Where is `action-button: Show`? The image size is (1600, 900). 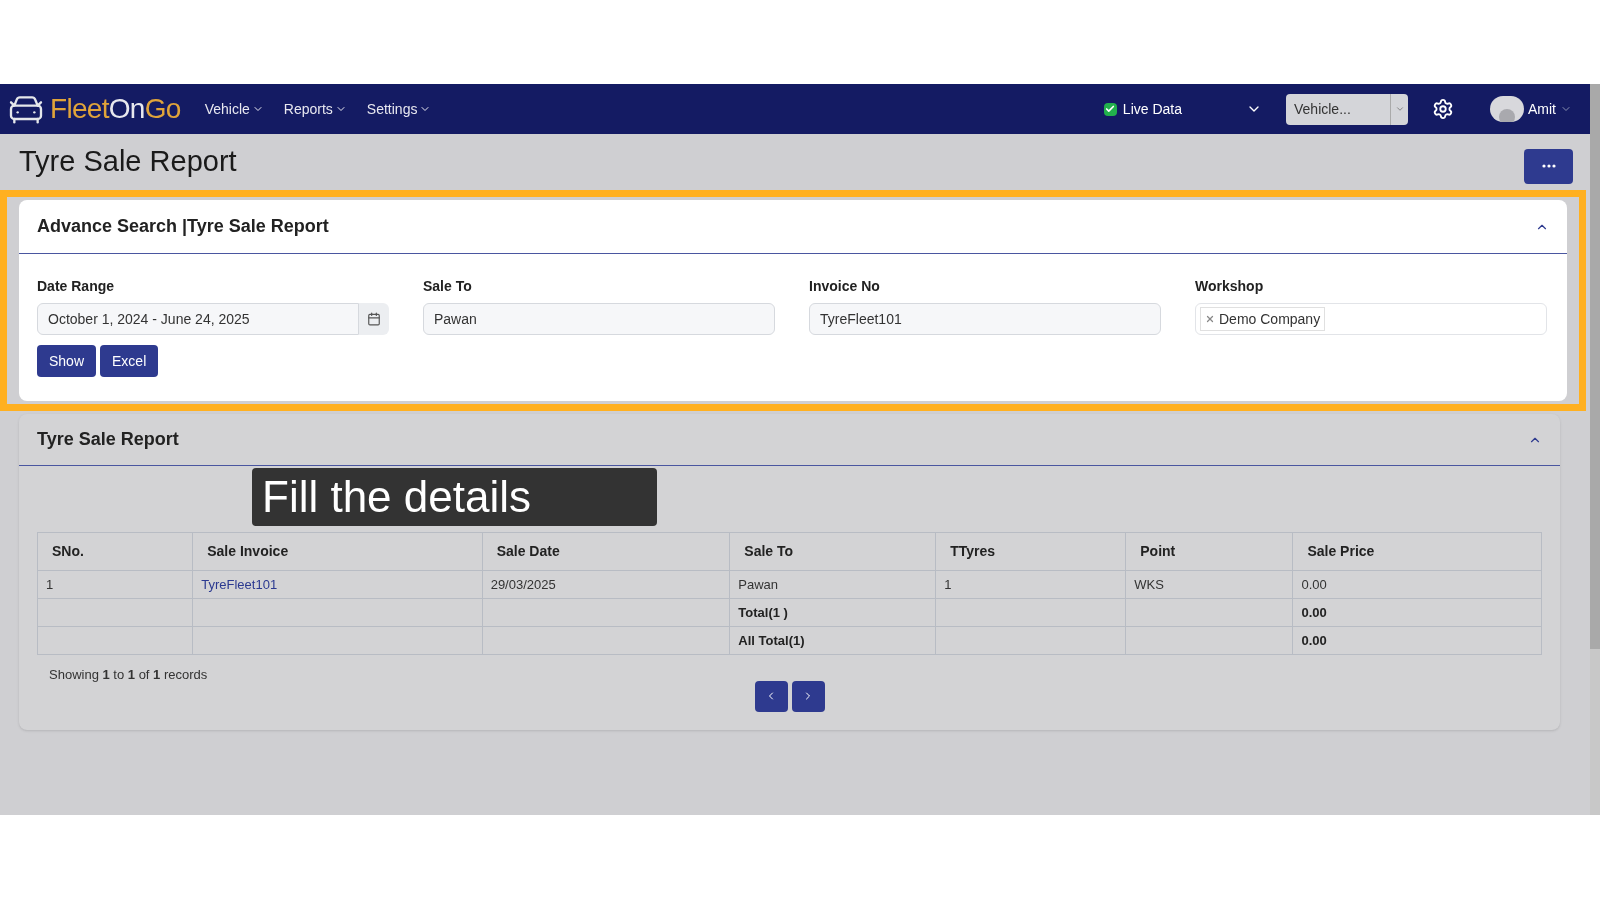
action-button: Show is located at coordinates (67, 361).